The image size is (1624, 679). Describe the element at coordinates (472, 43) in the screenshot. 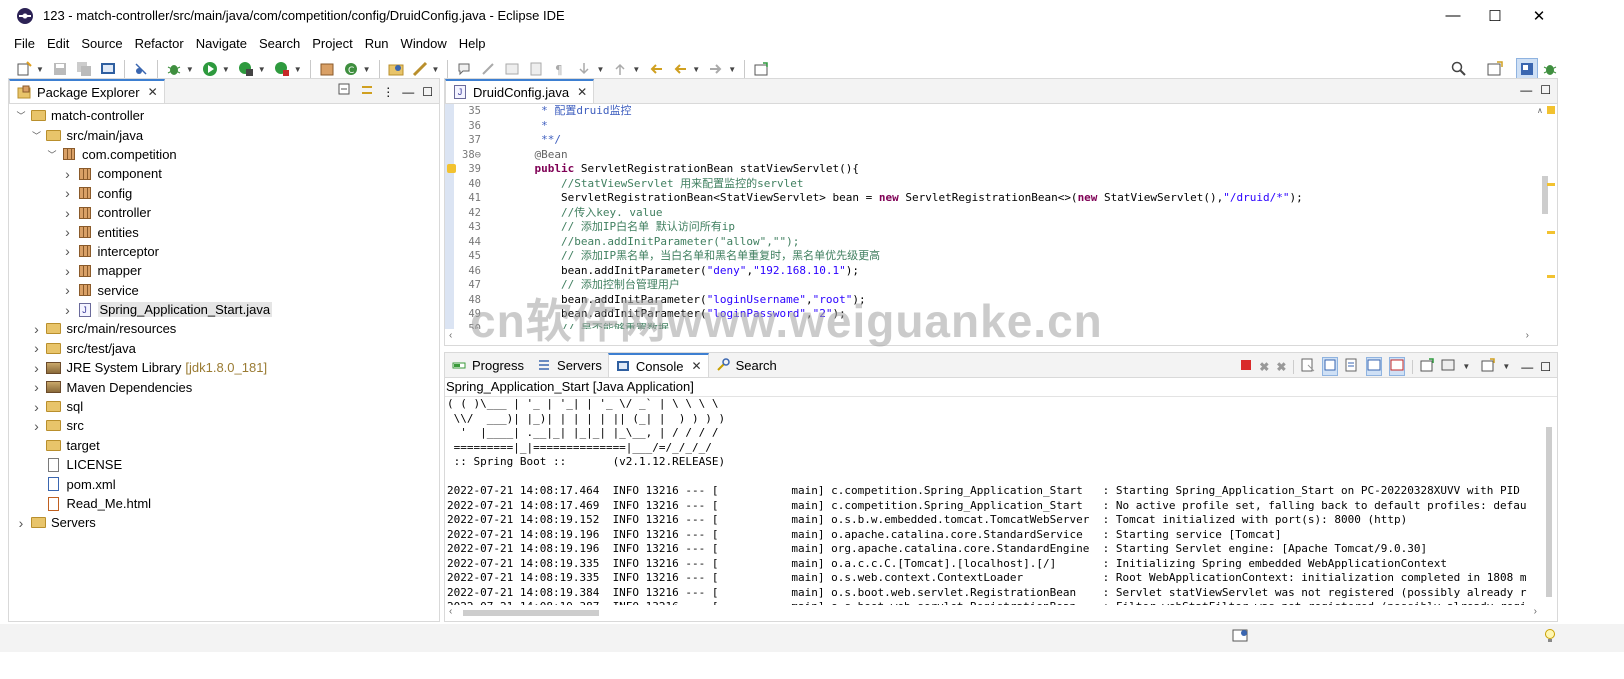

I see `menu-help: Help` at that location.